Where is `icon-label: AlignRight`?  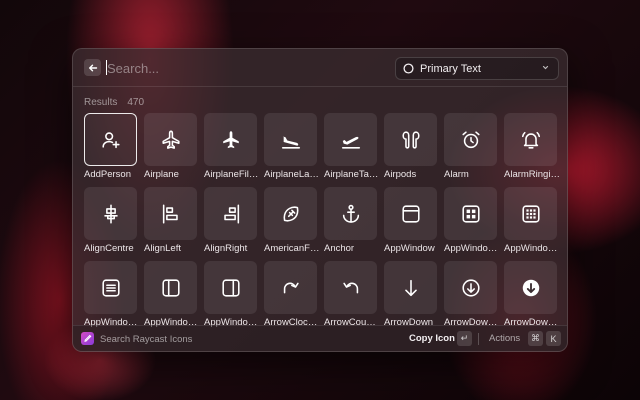 icon-label: AlignRight is located at coordinates (226, 248).